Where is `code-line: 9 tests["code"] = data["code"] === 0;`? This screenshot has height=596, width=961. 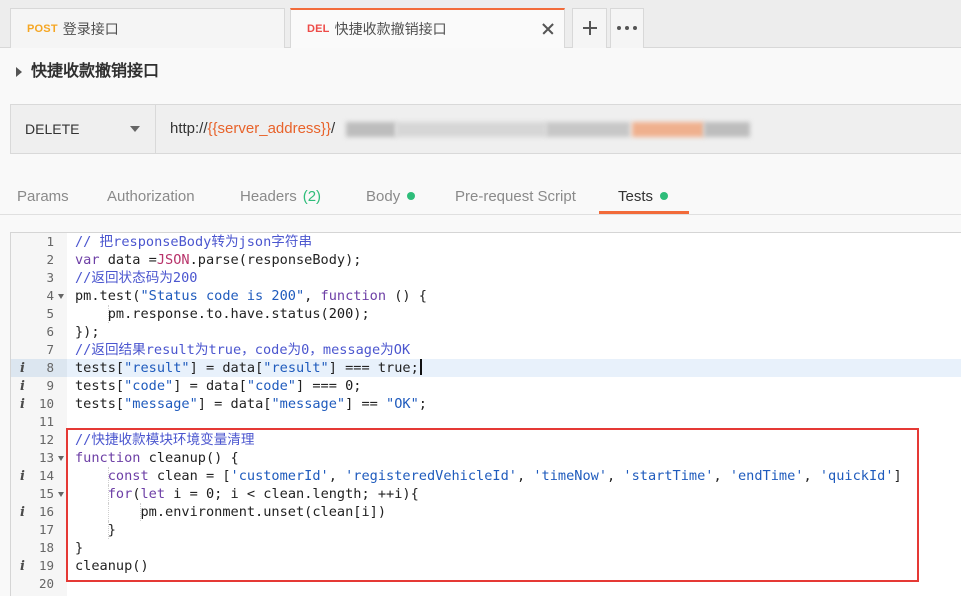 code-line: 9 tests["code"] = data["code"] === 0; is located at coordinates (486, 386).